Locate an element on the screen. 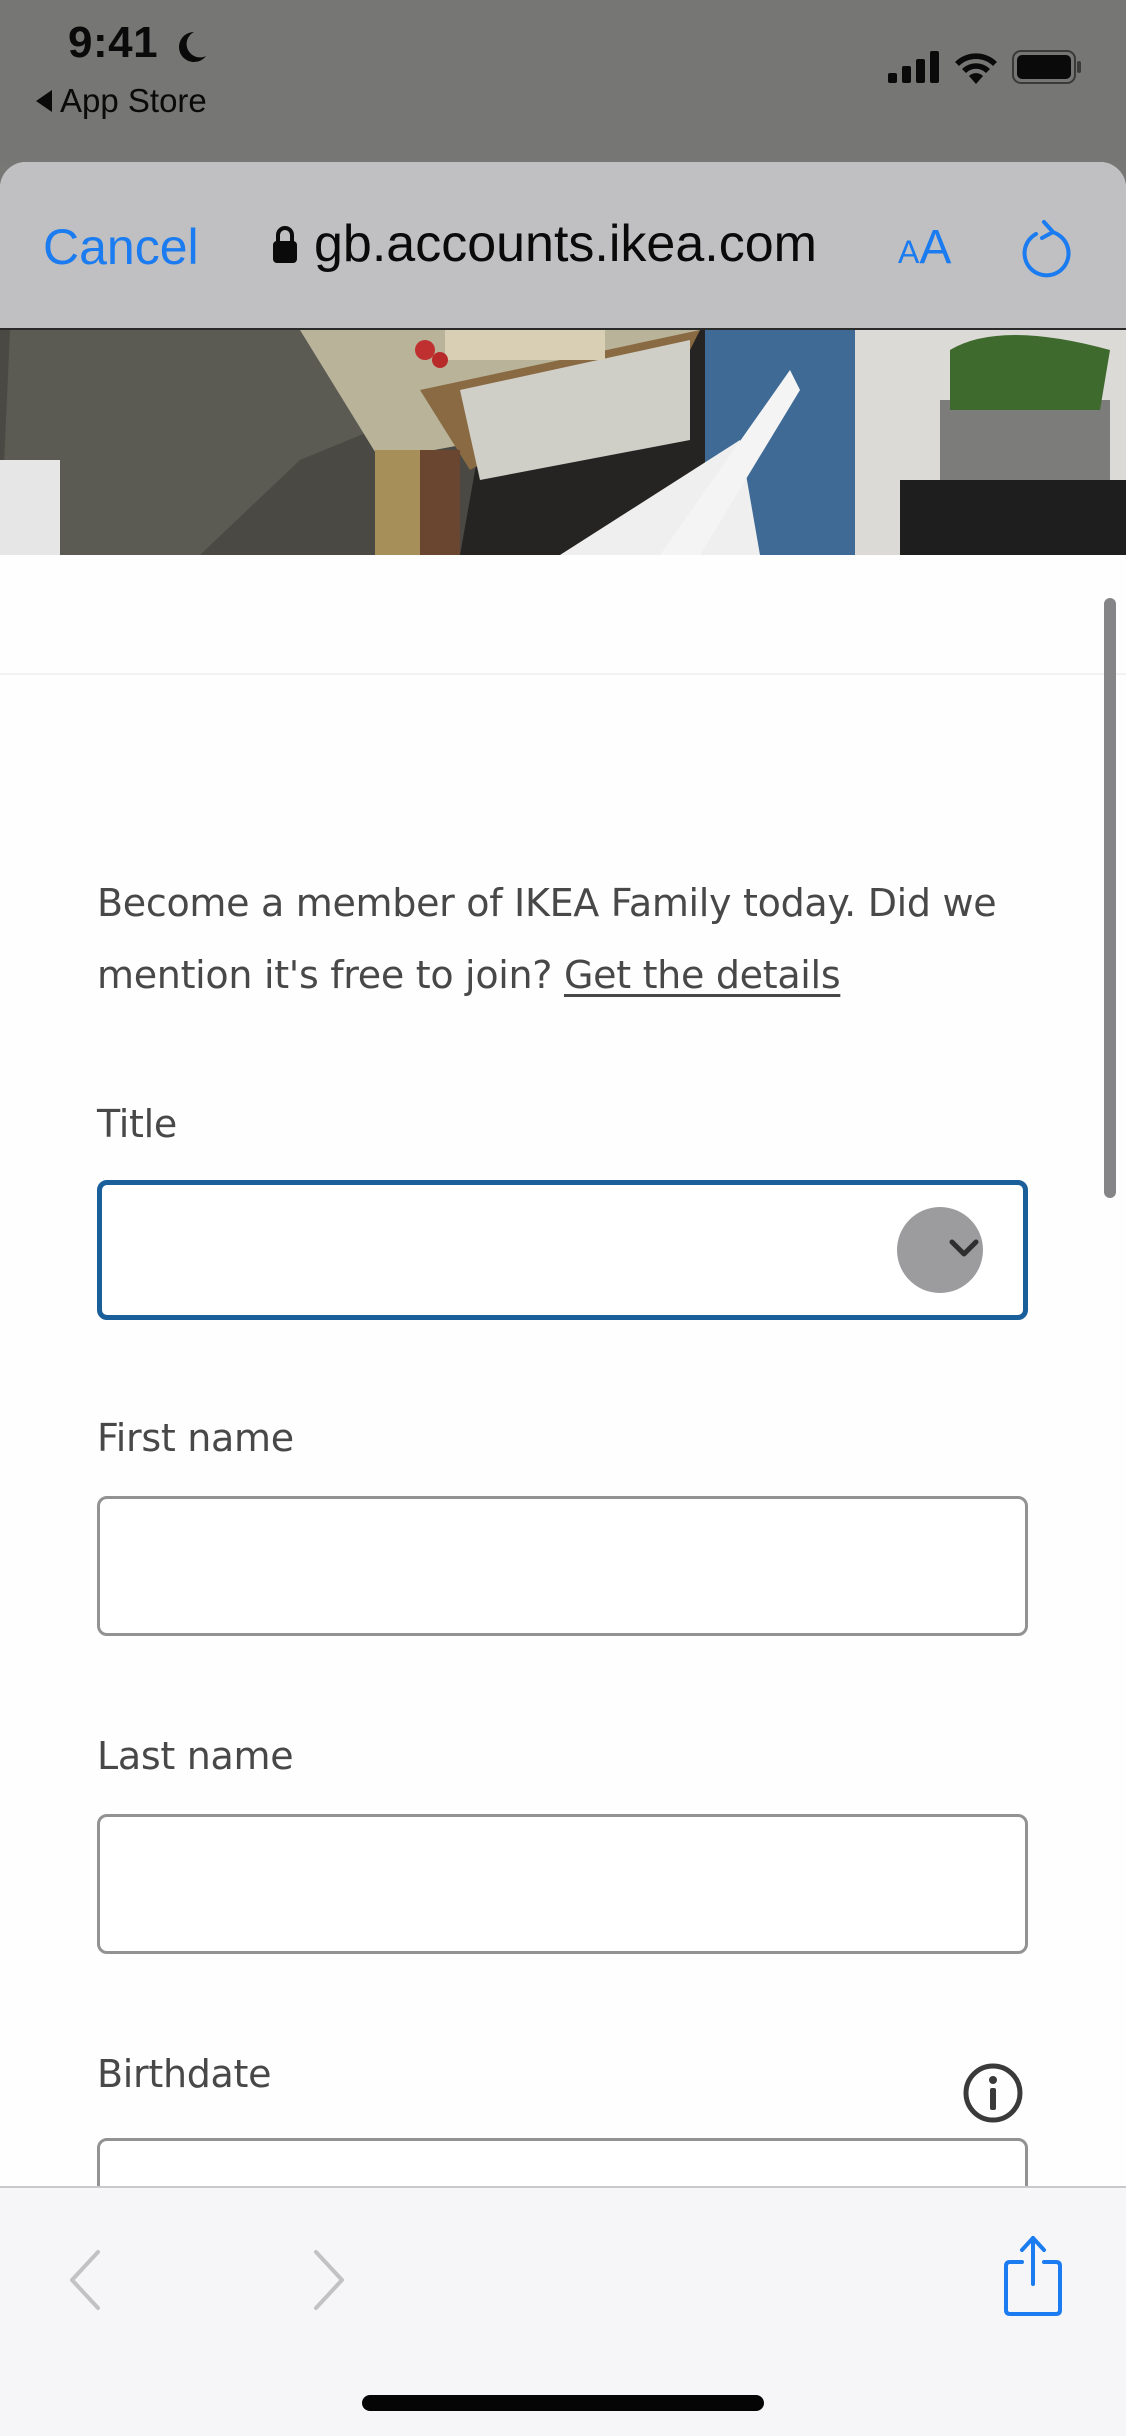  title-select is located at coordinates (562, 1250).